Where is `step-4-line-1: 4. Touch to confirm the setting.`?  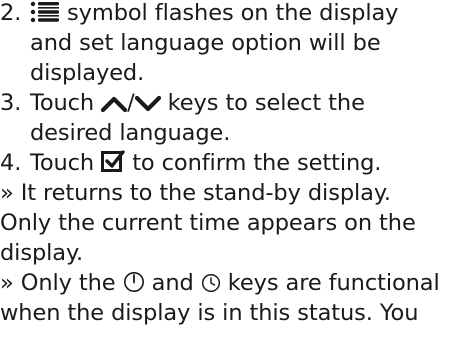 step-4-line-1: 4. Touch to confirm the setting. is located at coordinates (190, 163).